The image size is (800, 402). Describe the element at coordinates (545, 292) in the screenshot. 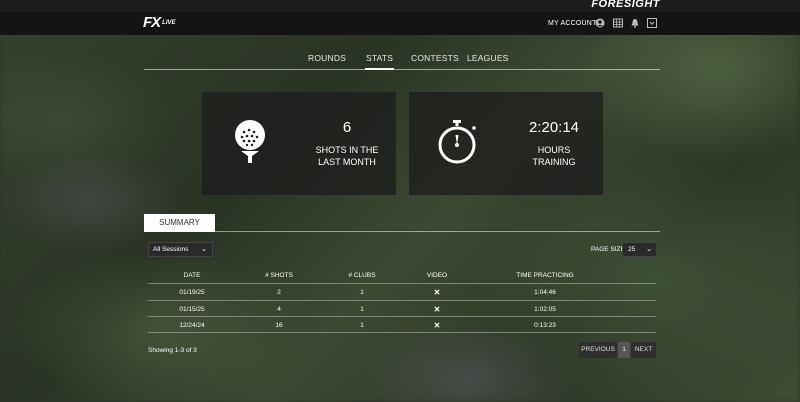

I see `cell-time: 1:04:46` at that location.